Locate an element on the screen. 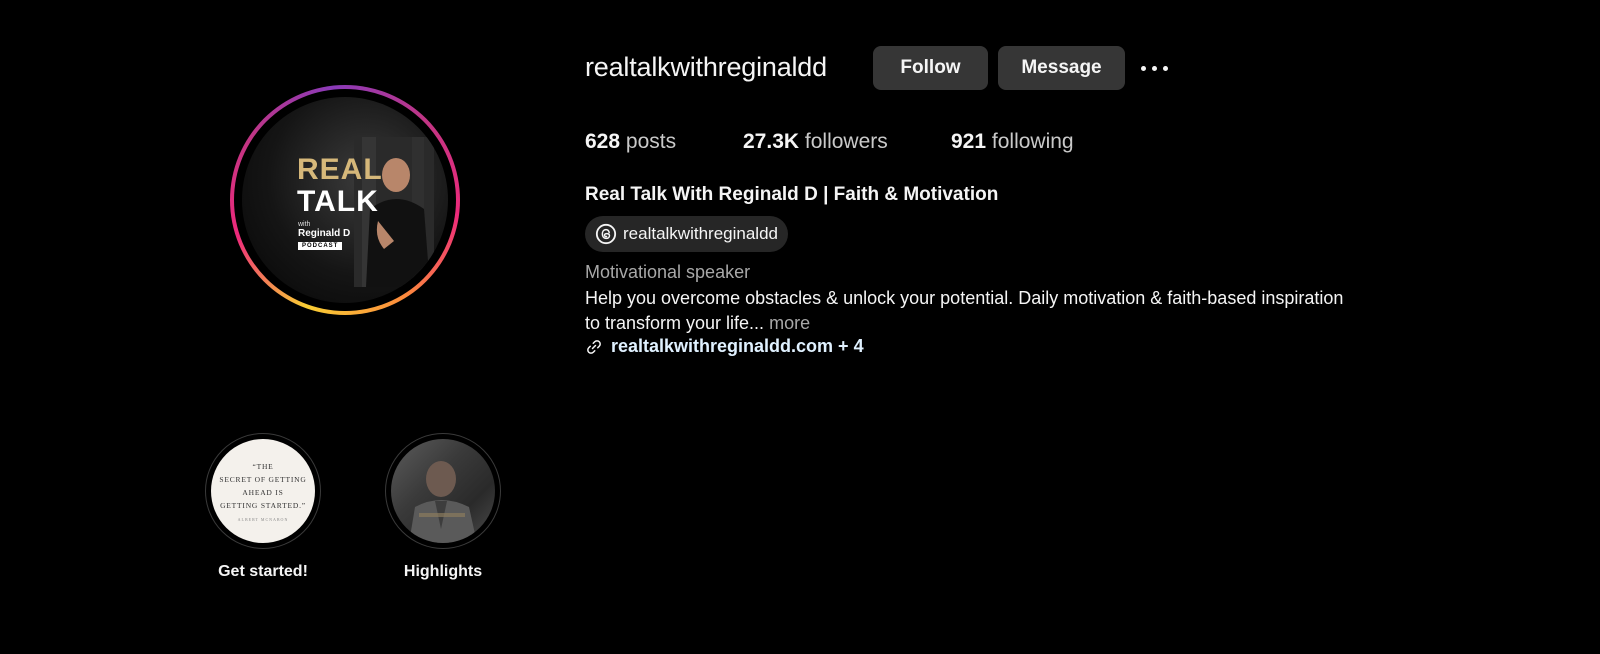 Image resolution: width=1600 pixels, height=654 pixels. bio-more-link: more is located at coordinates (789, 323).